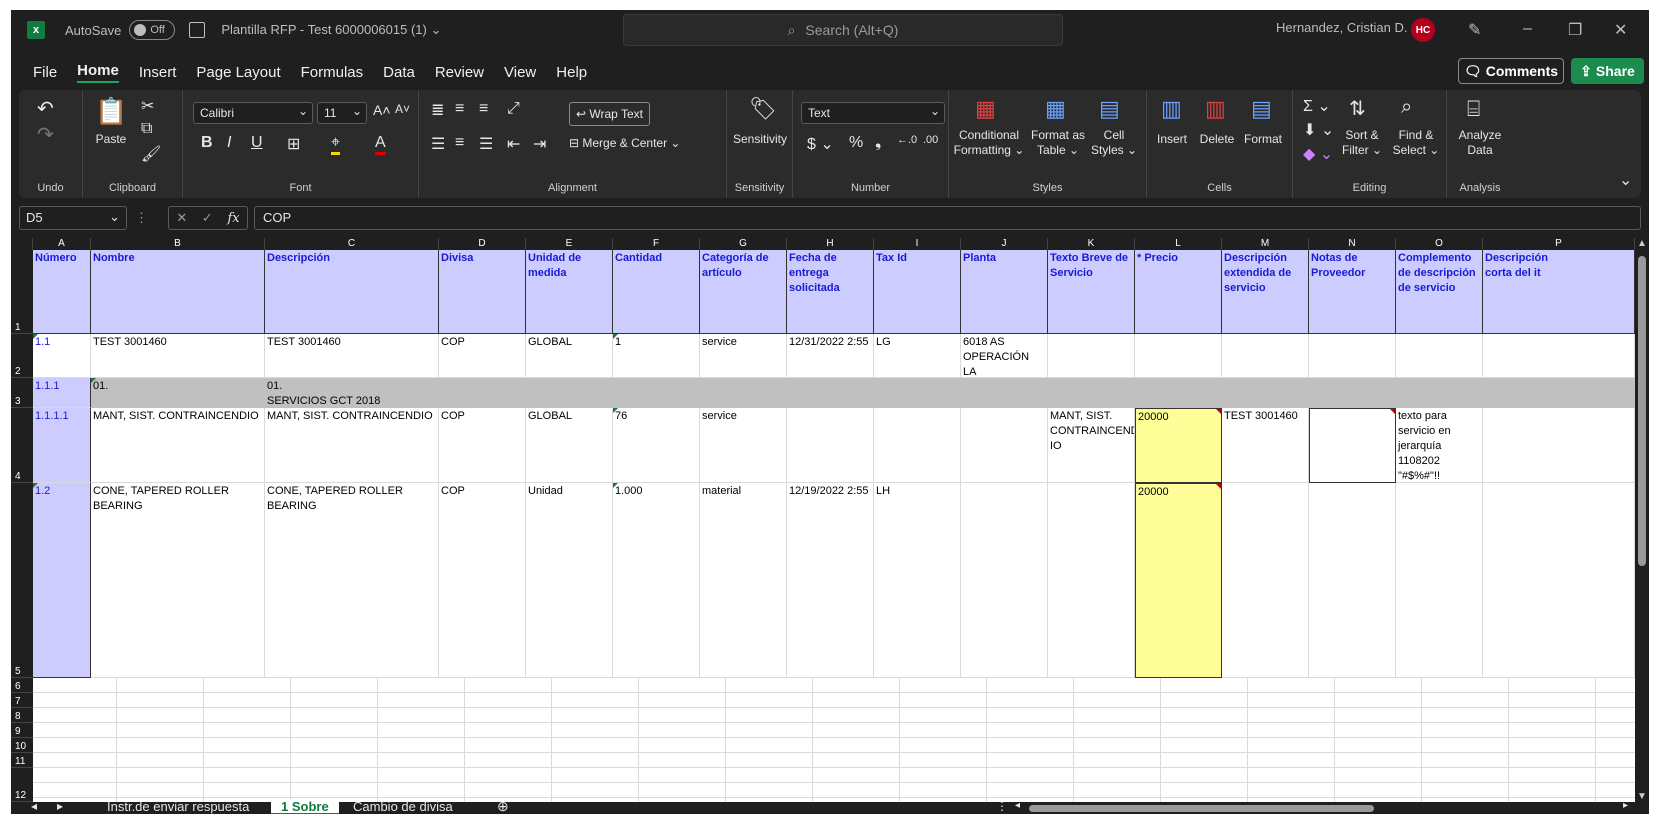  I want to click on row-header-1: 1, so click(22, 292).